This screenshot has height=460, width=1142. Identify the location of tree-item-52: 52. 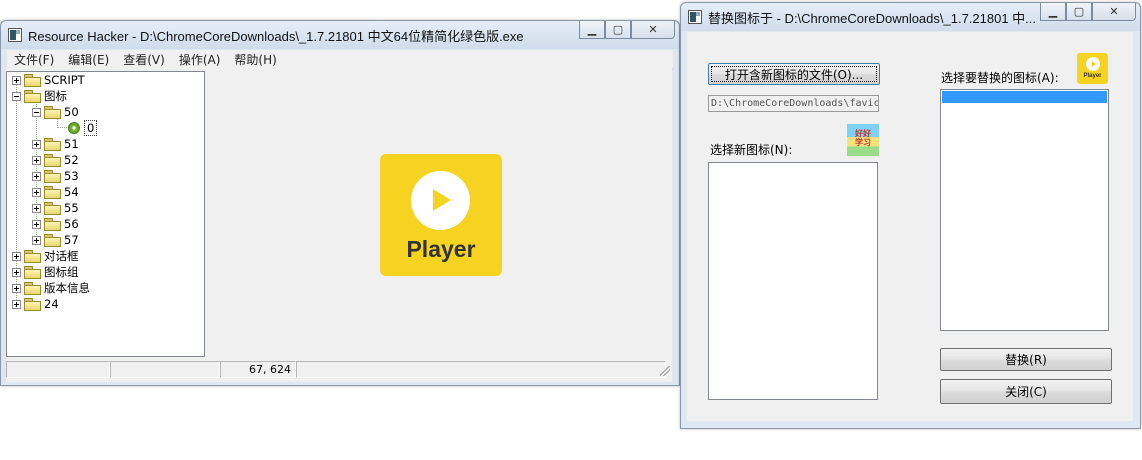
(55, 160).